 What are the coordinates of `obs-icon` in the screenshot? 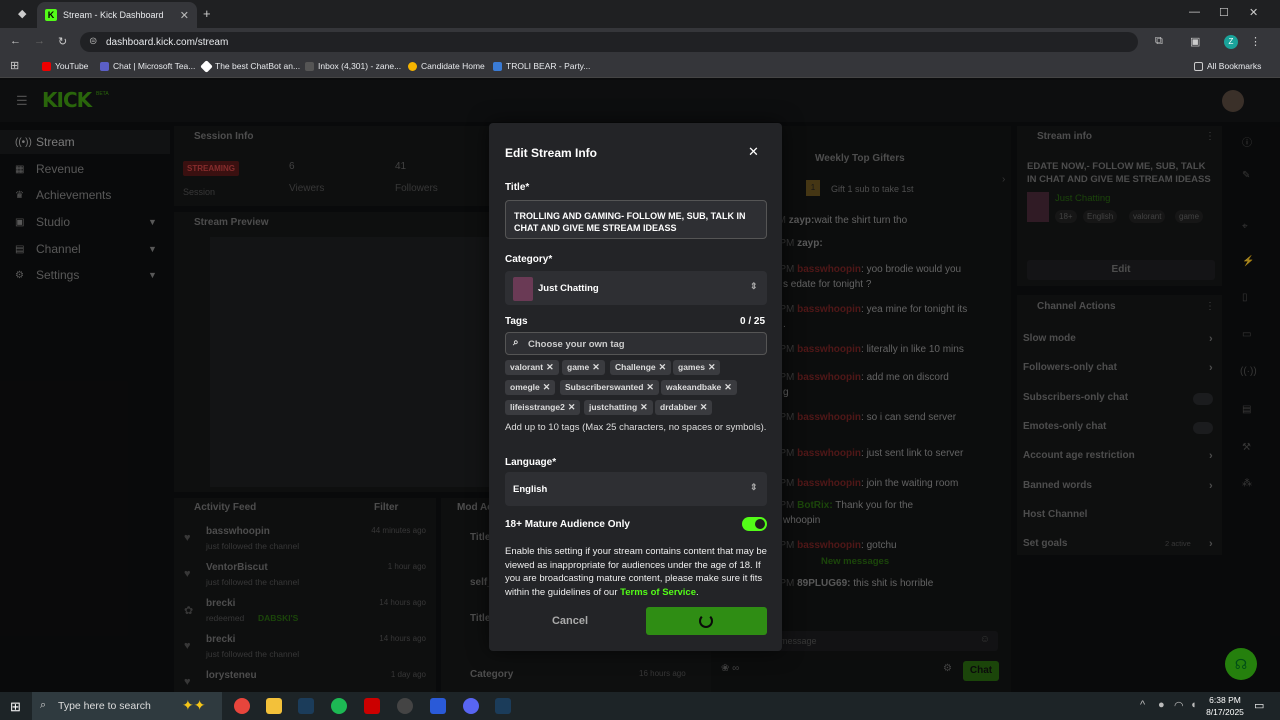 It's located at (405, 706).